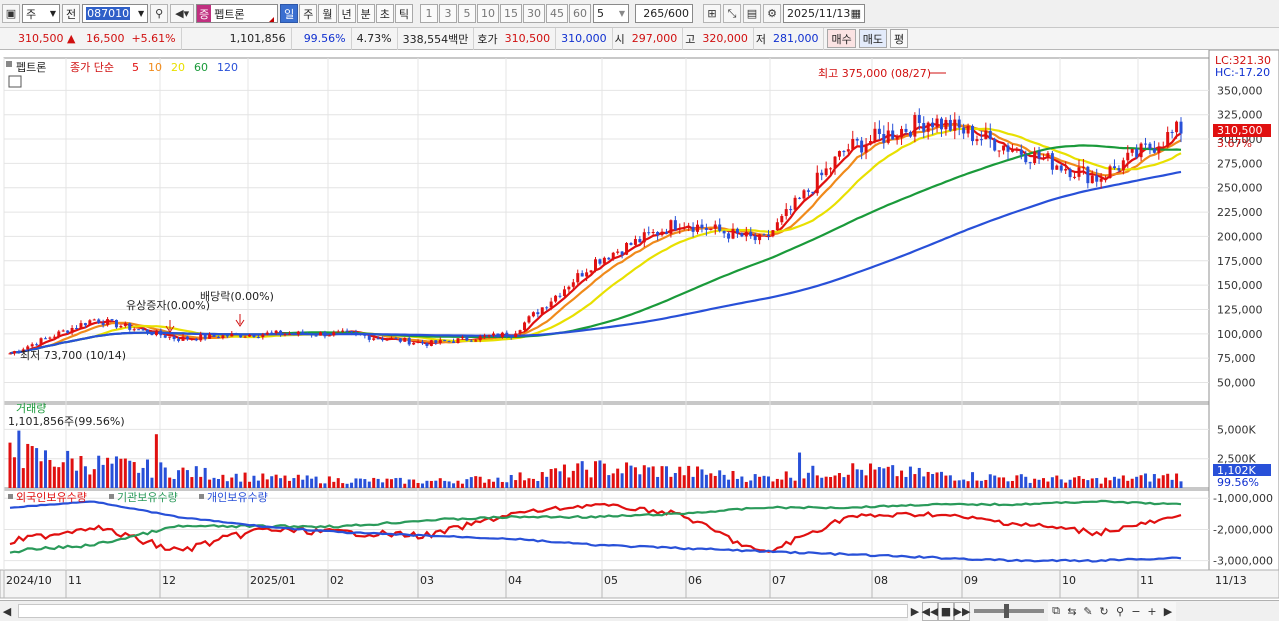 This screenshot has height=621, width=1279. I want to click on compare-icon: ⇆, so click(1072, 611).